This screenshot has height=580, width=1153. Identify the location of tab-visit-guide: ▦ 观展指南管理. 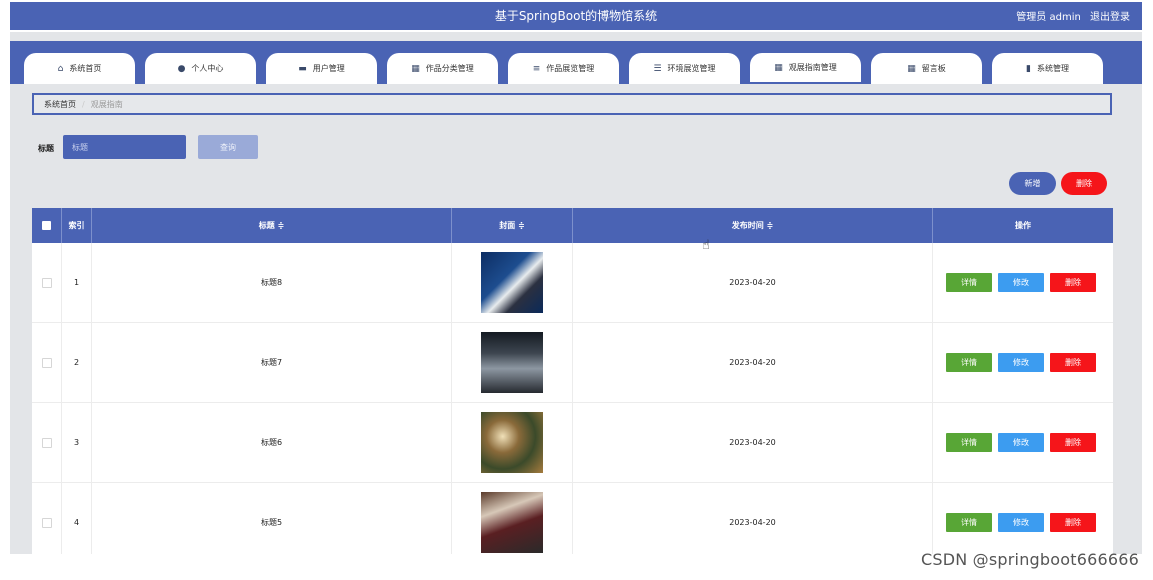
(805, 68).